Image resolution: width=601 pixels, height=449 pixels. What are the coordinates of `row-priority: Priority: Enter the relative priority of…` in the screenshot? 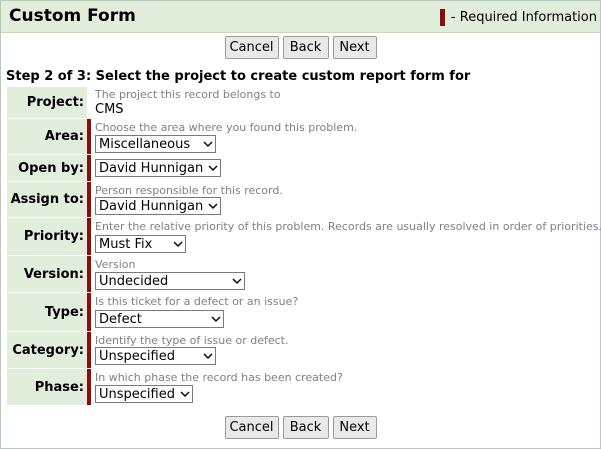 It's located at (304, 236).